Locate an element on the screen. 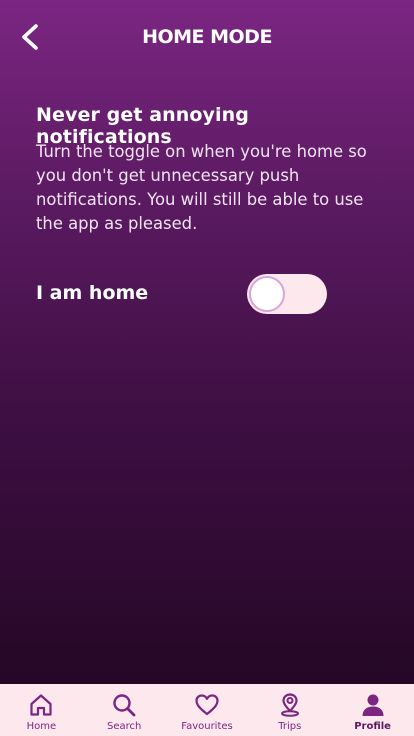 The height and width of the screenshot is (736, 414). tab-home-label: Home is located at coordinates (41, 726).